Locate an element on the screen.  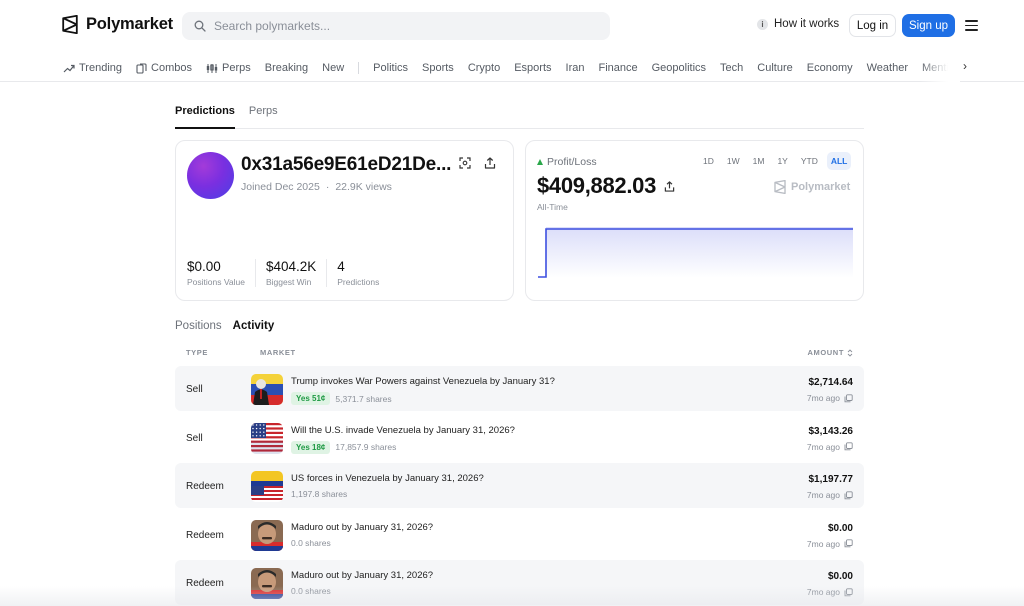
range-1w: 1W is located at coordinates (733, 161).